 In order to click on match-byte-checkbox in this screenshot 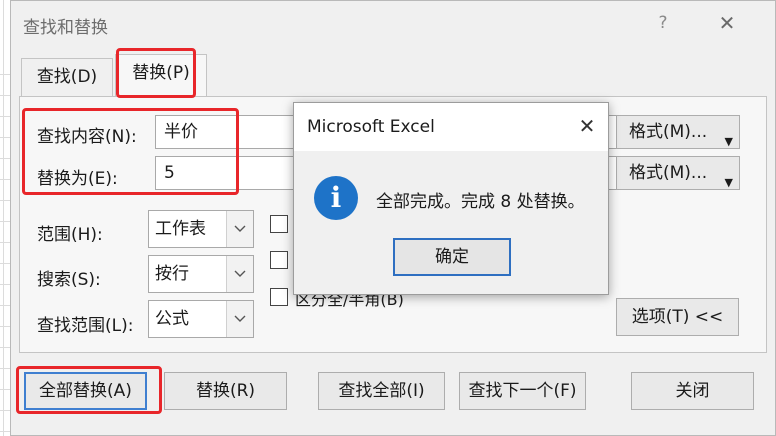, I will do `click(279, 297)`.